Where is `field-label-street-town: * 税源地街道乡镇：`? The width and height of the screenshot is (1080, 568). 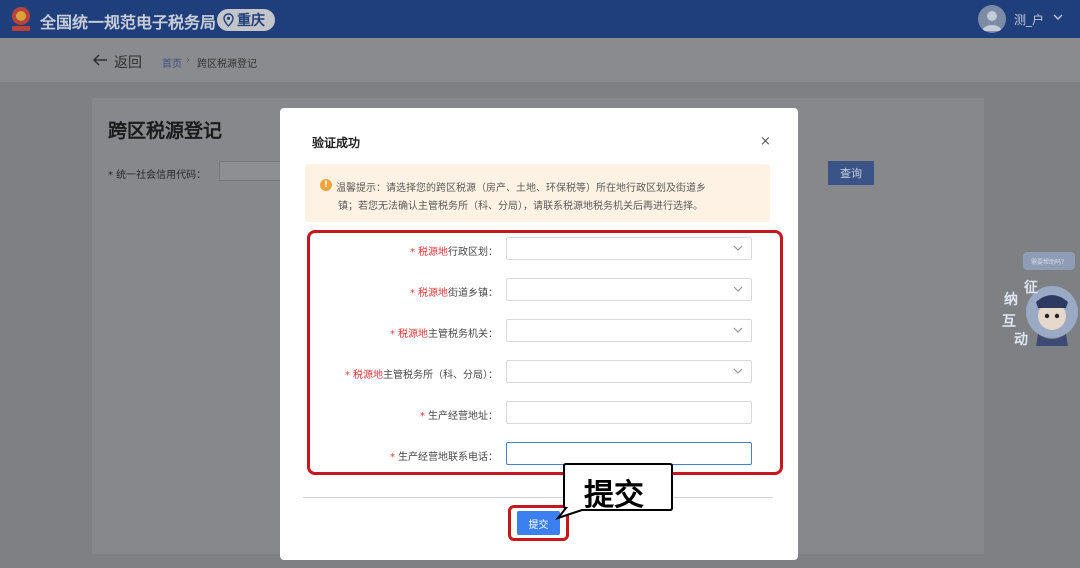
field-label-street-town: * 税源地街道乡镇： is located at coordinates (454, 293).